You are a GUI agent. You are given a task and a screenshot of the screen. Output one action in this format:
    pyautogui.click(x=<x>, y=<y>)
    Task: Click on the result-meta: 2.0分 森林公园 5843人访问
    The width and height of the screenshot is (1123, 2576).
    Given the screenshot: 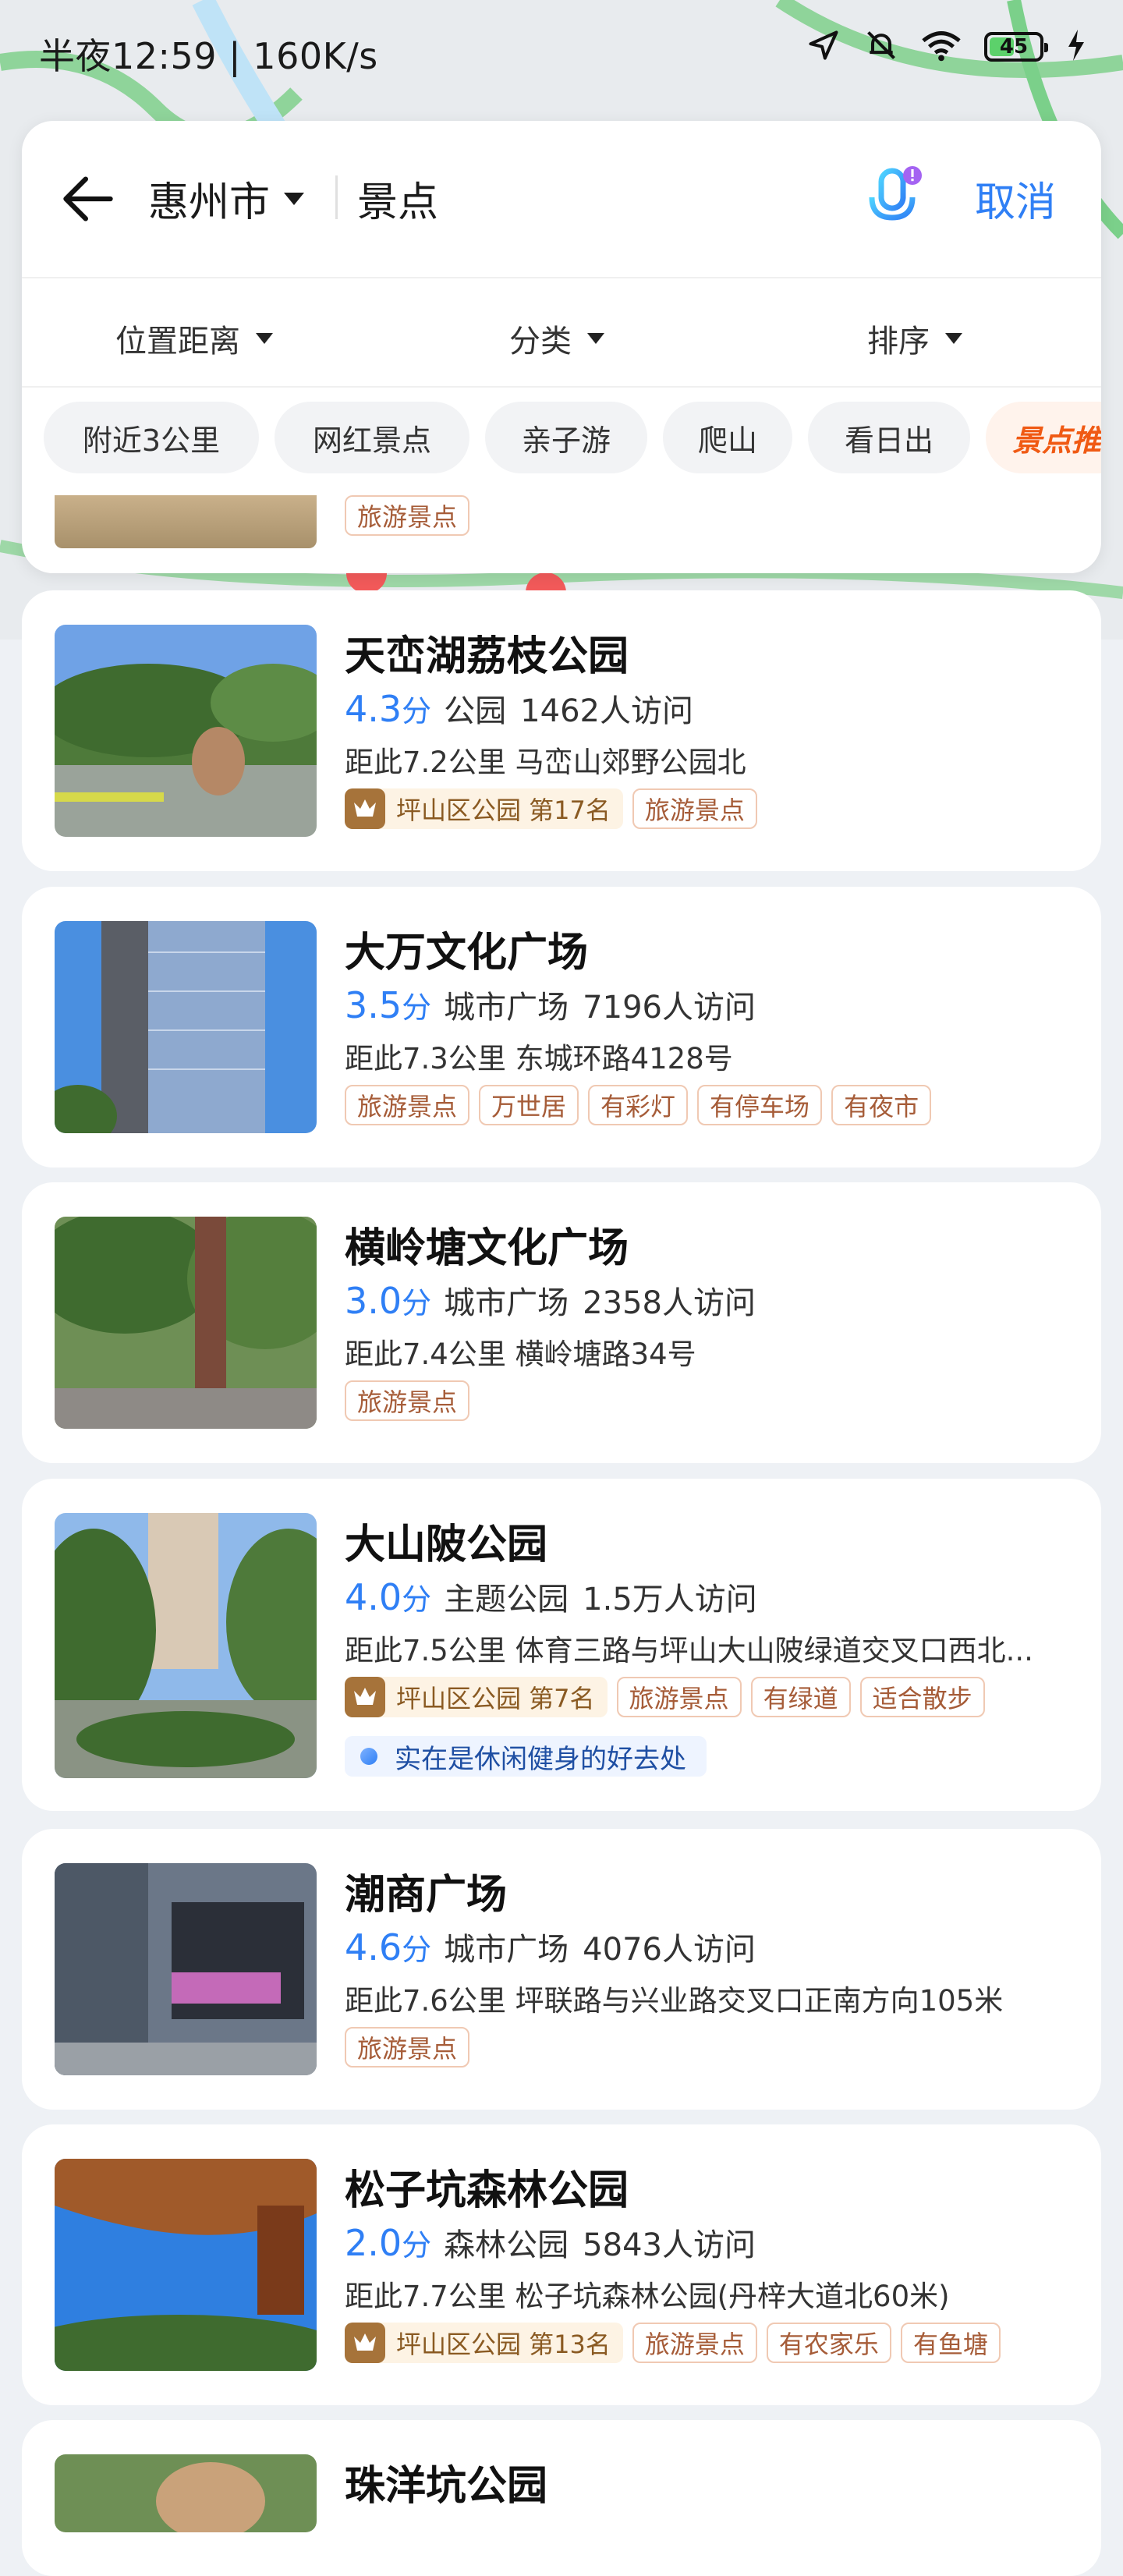 What is the action you would take?
    pyautogui.click(x=550, y=2242)
    